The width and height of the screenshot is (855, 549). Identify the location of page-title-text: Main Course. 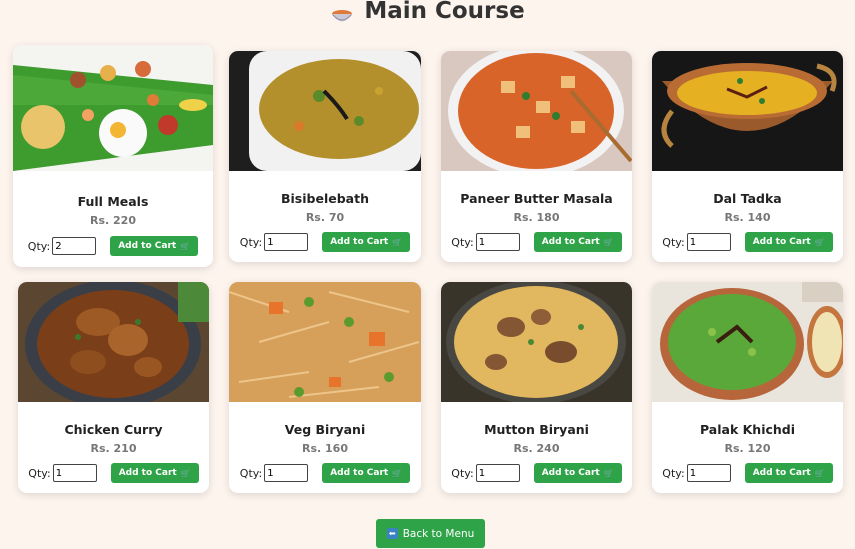
(444, 12).